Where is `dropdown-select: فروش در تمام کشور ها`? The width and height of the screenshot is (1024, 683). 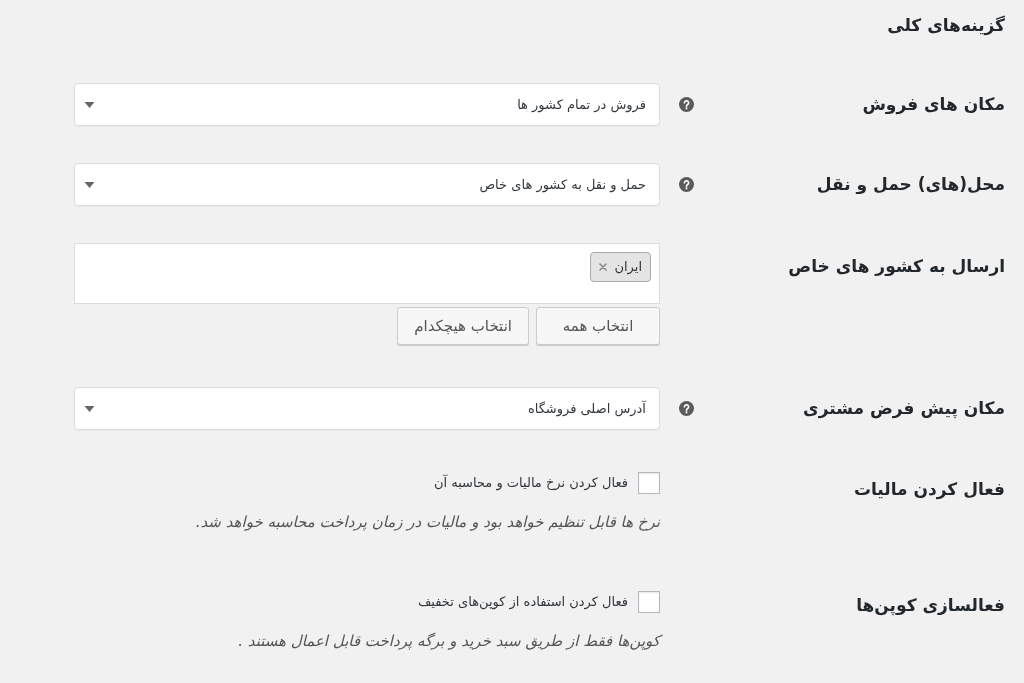 dropdown-select: فروش در تمام کشور ها is located at coordinates (367, 104).